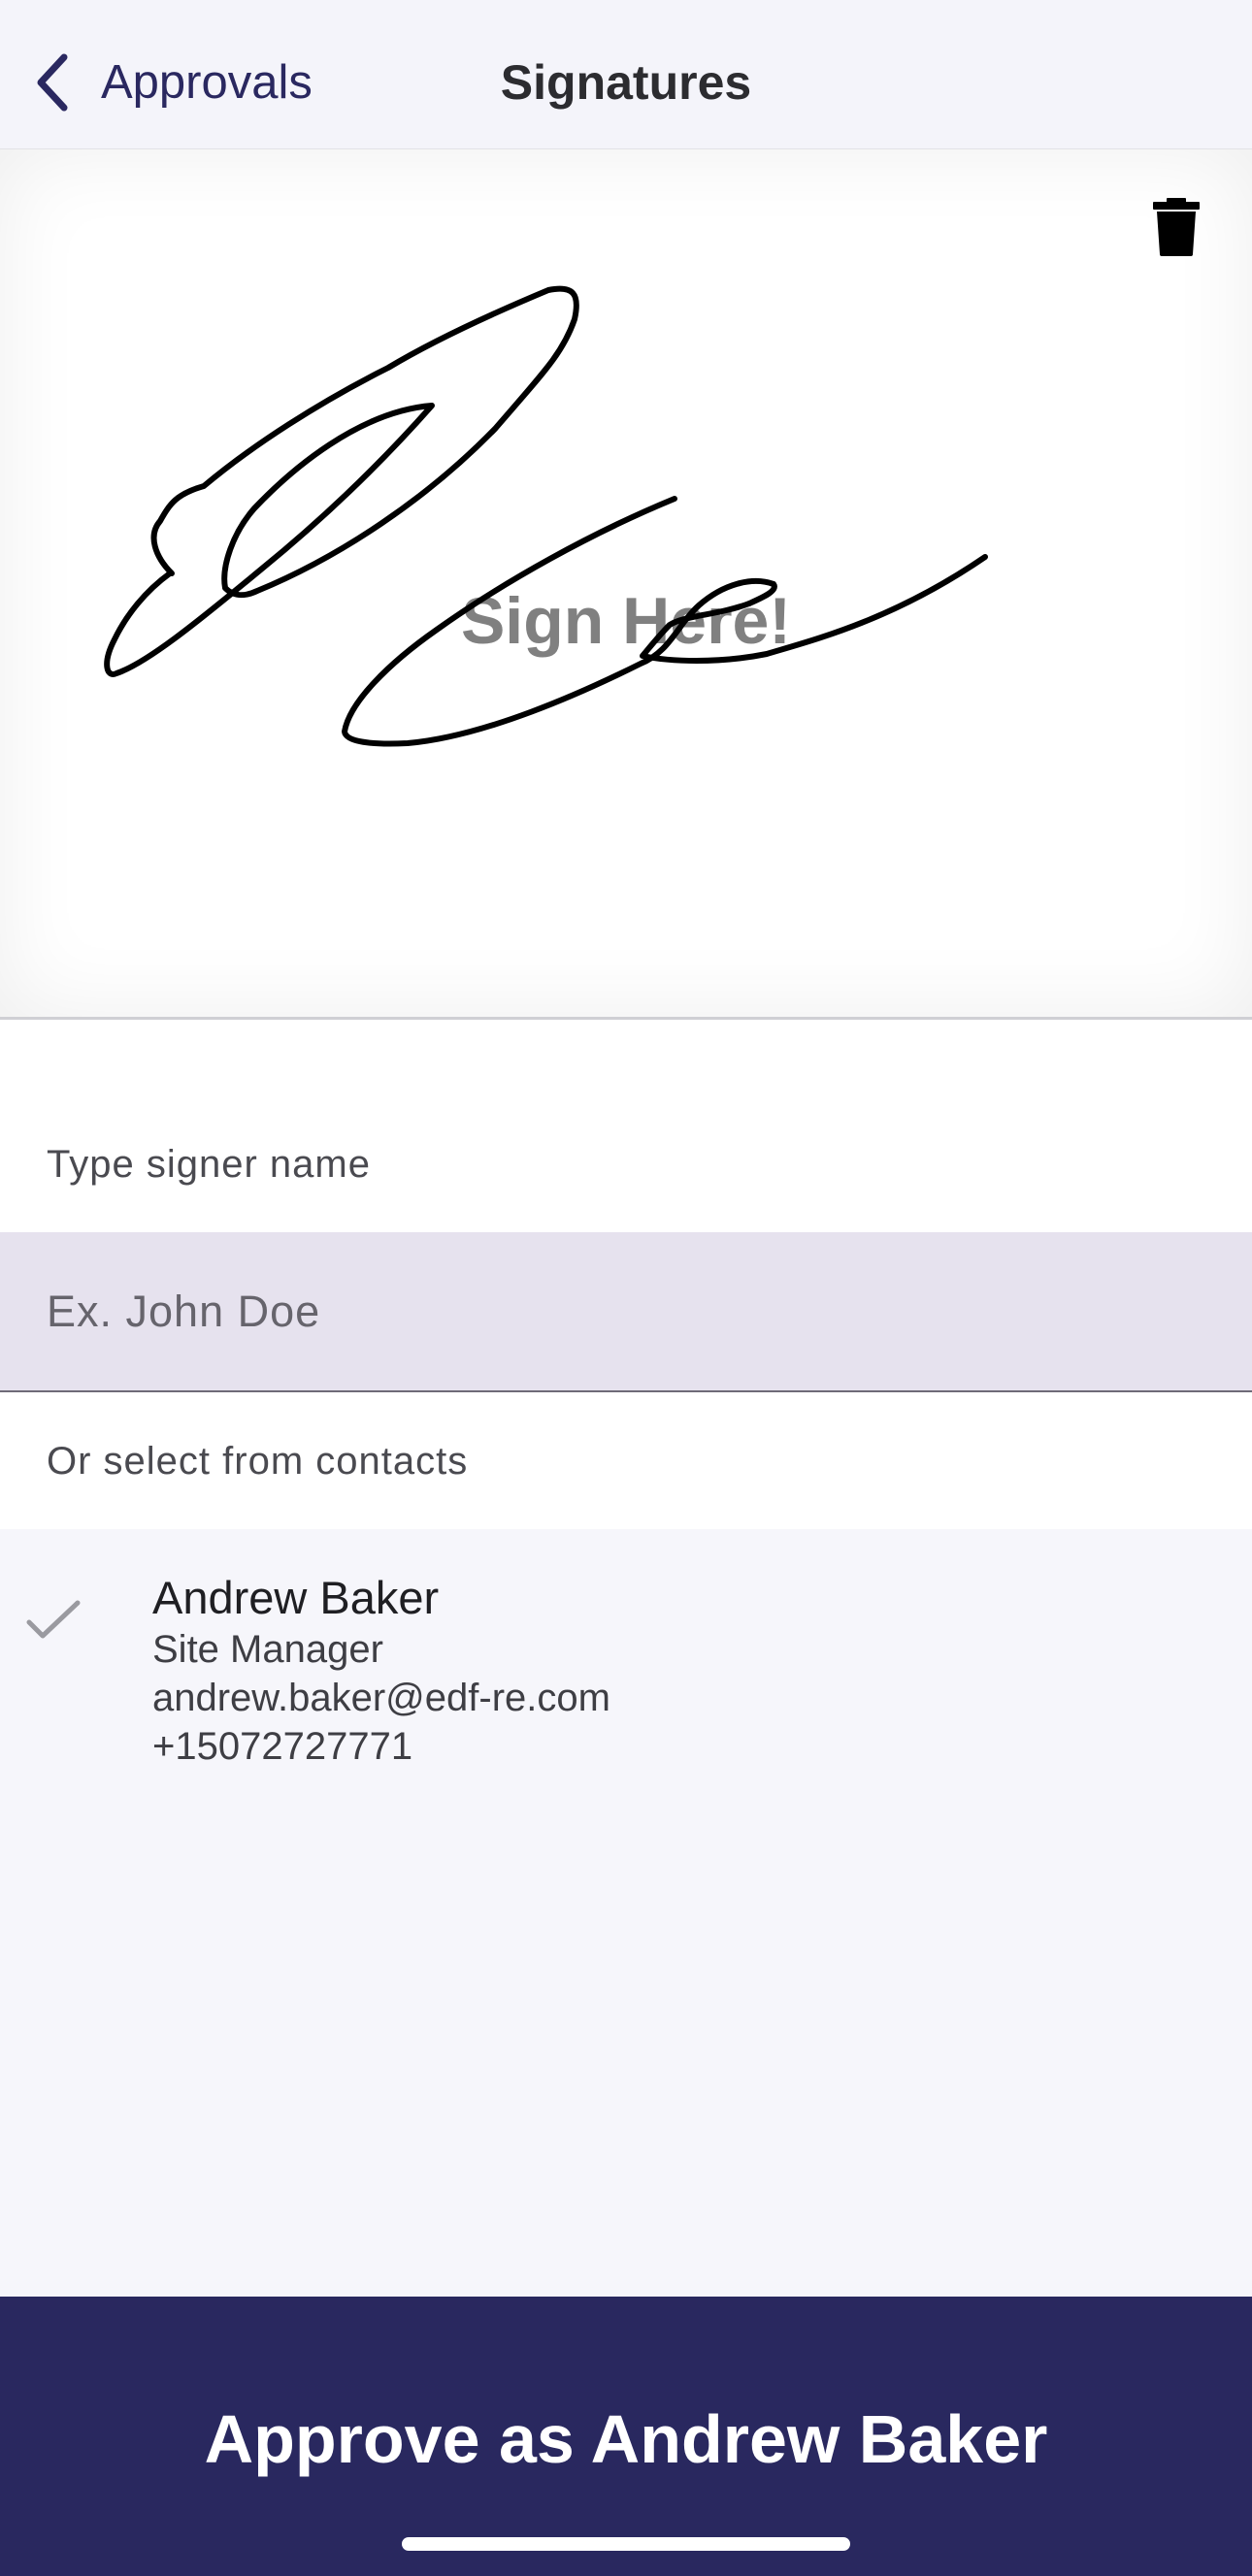 This screenshot has width=1252, height=2576. I want to click on contact-name: Andrew Baker, so click(296, 1597).